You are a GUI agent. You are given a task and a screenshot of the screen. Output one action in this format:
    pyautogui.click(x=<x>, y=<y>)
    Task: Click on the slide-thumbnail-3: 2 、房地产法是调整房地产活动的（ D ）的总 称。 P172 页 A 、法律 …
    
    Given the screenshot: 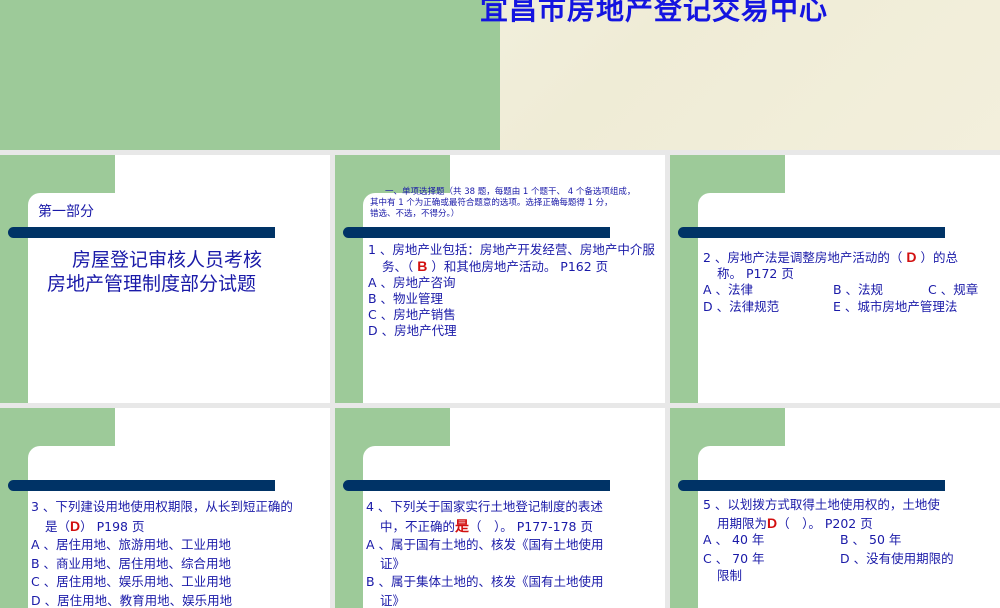 What is the action you would take?
    pyautogui.click(x=835, y=279)
    